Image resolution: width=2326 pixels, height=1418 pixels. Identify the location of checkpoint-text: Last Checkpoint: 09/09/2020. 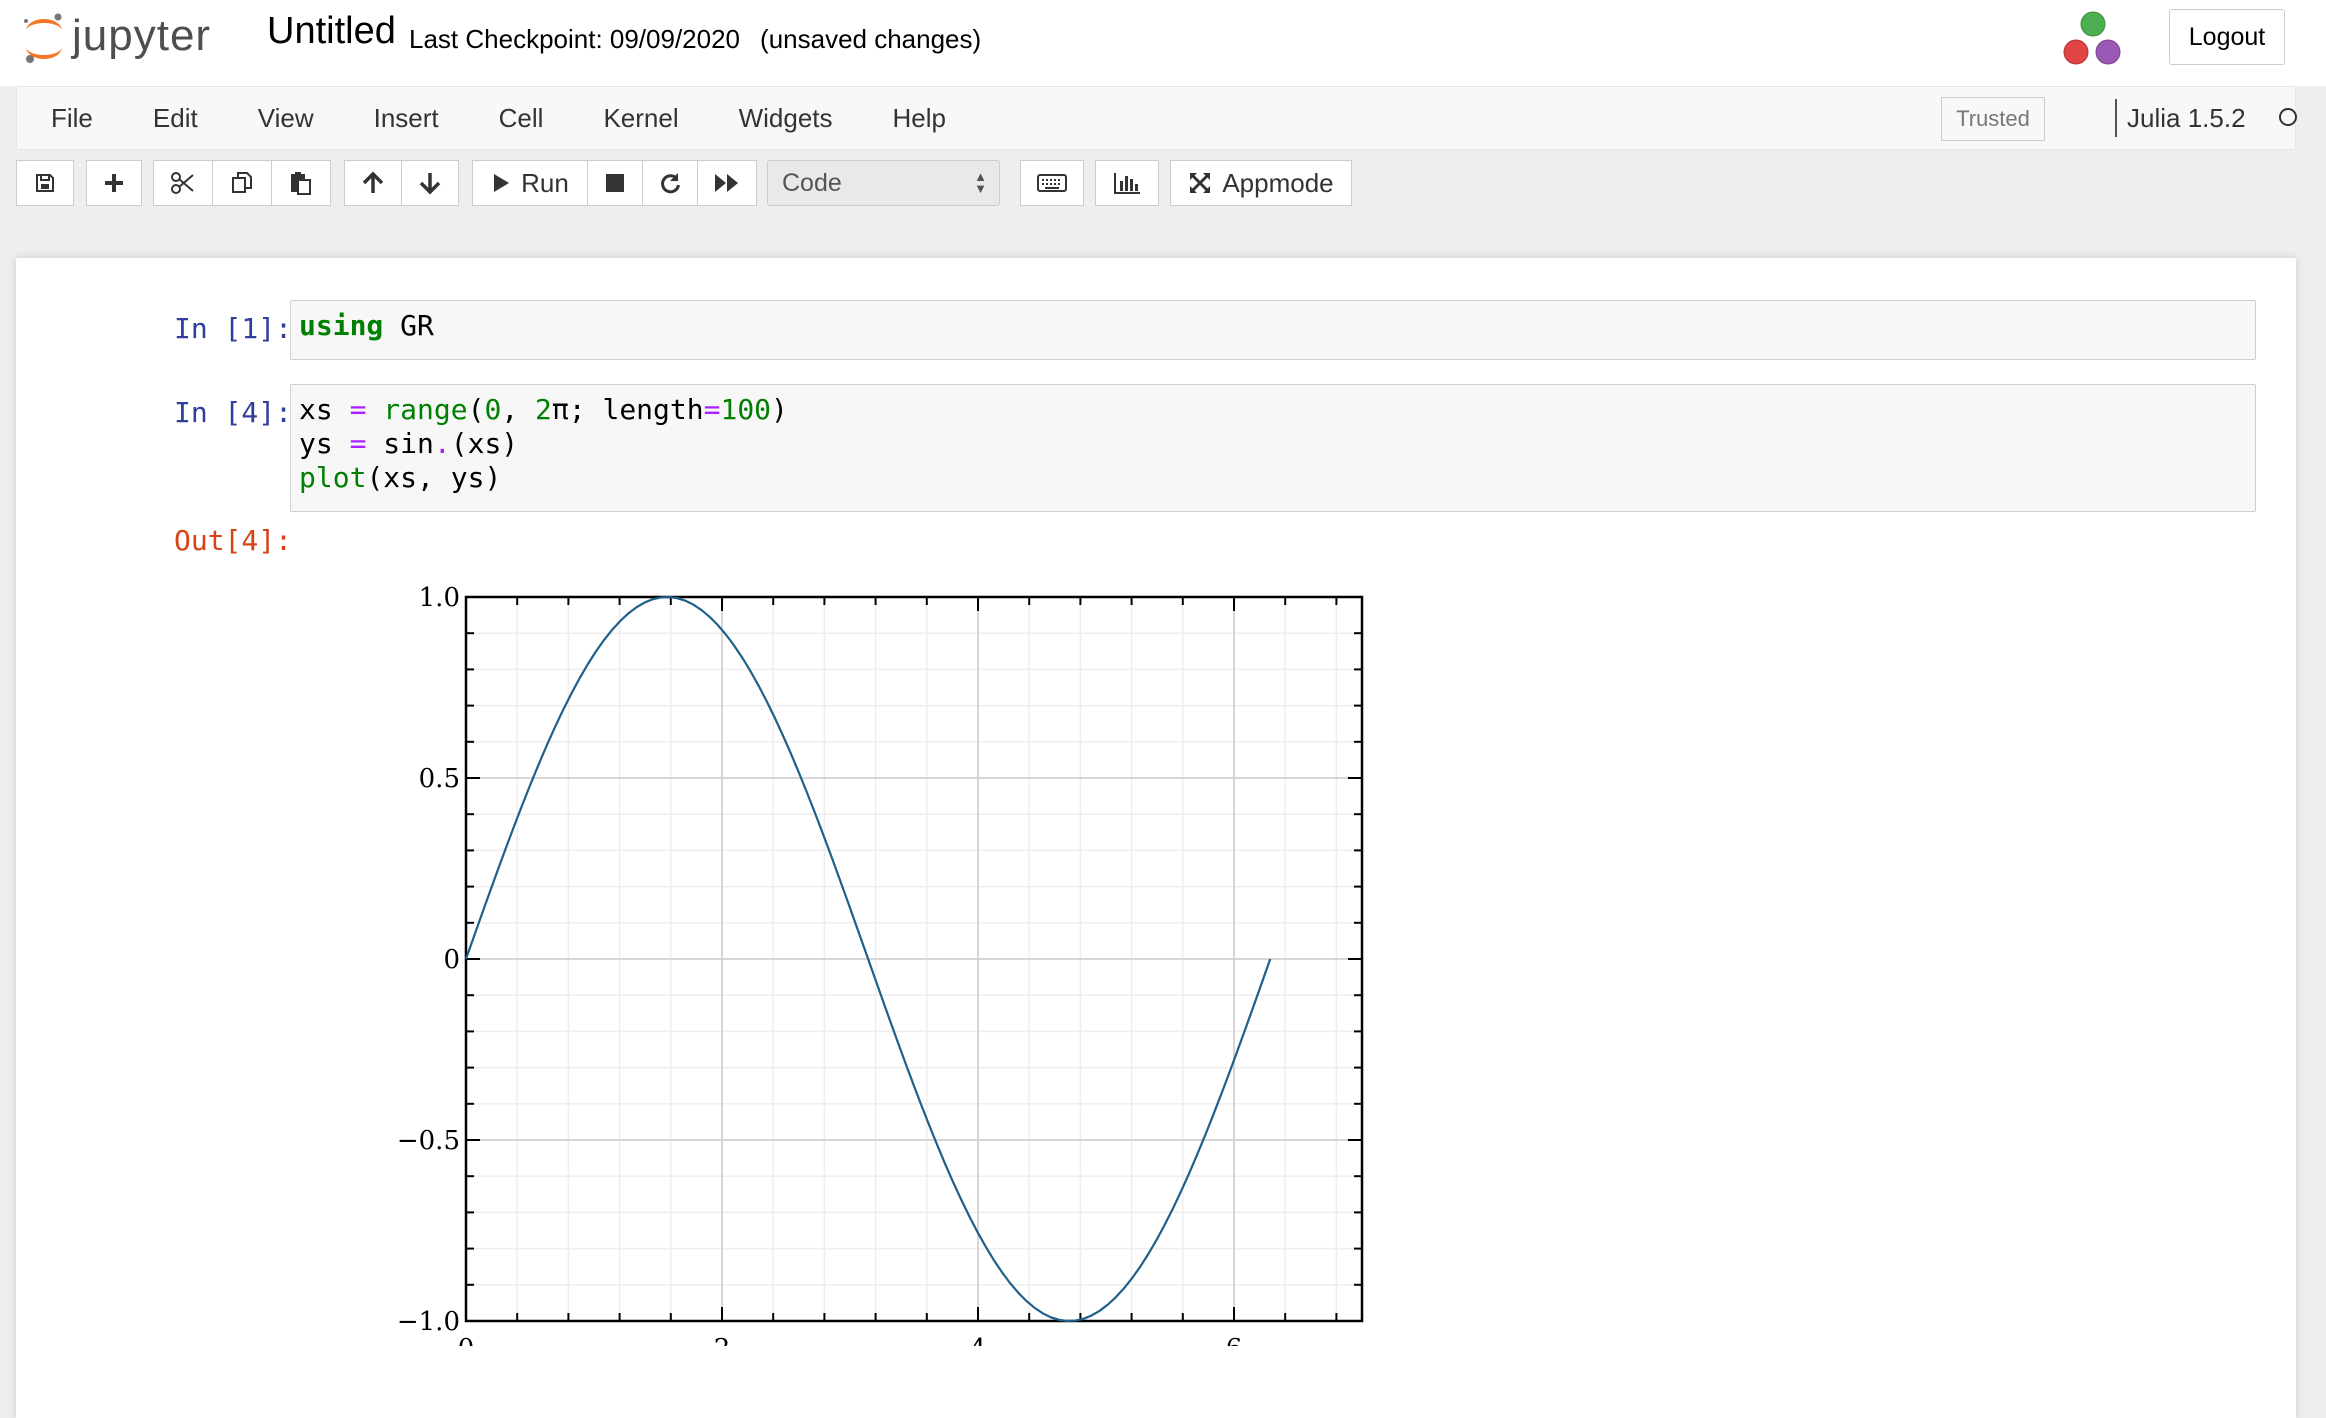
(575, 39).